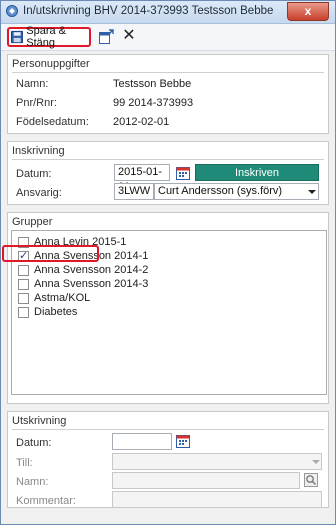  I want to click on fodelsedatum-label: Födelsedatum:, so click(52, 122).